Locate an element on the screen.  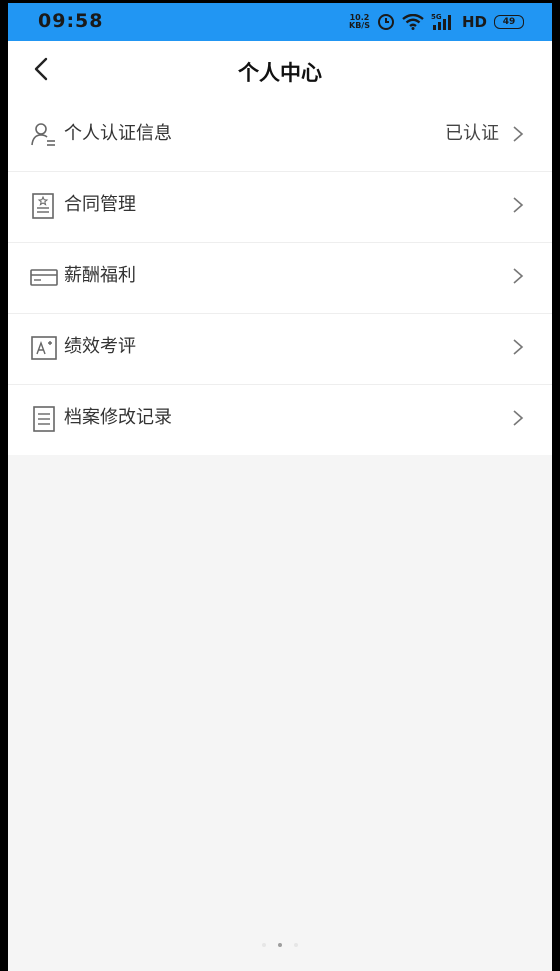
alarm-icon is located at coordinates (385, 22).